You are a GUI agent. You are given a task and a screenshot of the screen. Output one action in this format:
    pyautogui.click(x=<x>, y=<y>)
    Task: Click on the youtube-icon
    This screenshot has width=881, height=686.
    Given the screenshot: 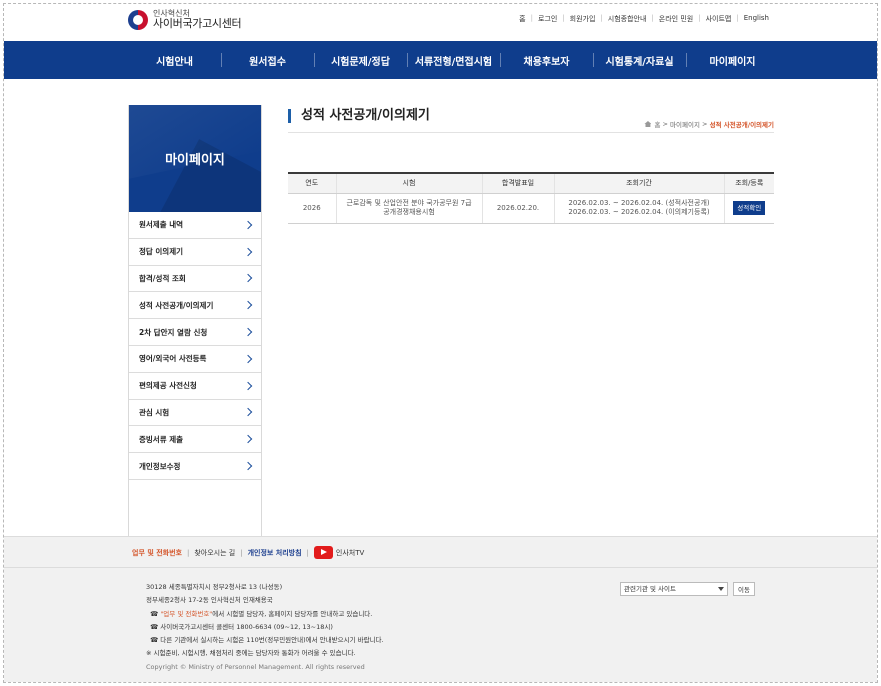 What is the action you would take?
    pyautogui.click(x=323, y=552)
    